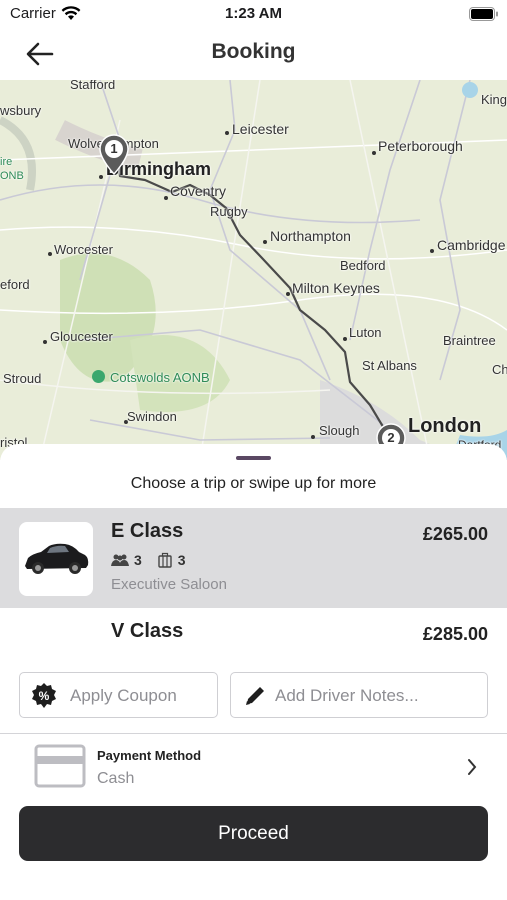 The height and width of the screenshot is (900, 507). I want to click on payment-method-label: Payment Method, so click(149, 755).